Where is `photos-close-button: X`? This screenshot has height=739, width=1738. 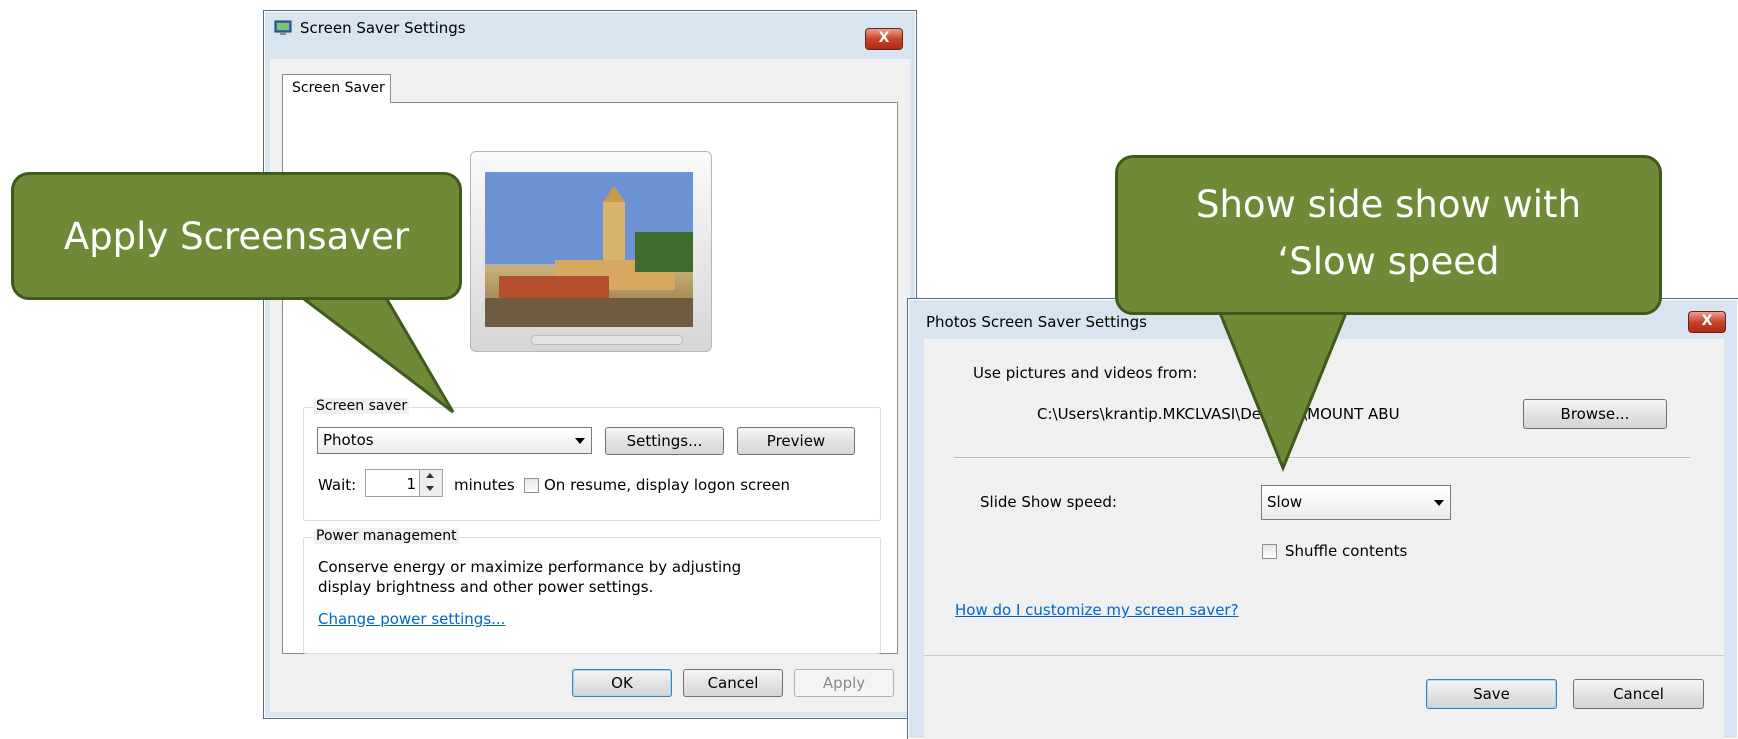 photos-close-button: X is located at coordinates (1707, 322).